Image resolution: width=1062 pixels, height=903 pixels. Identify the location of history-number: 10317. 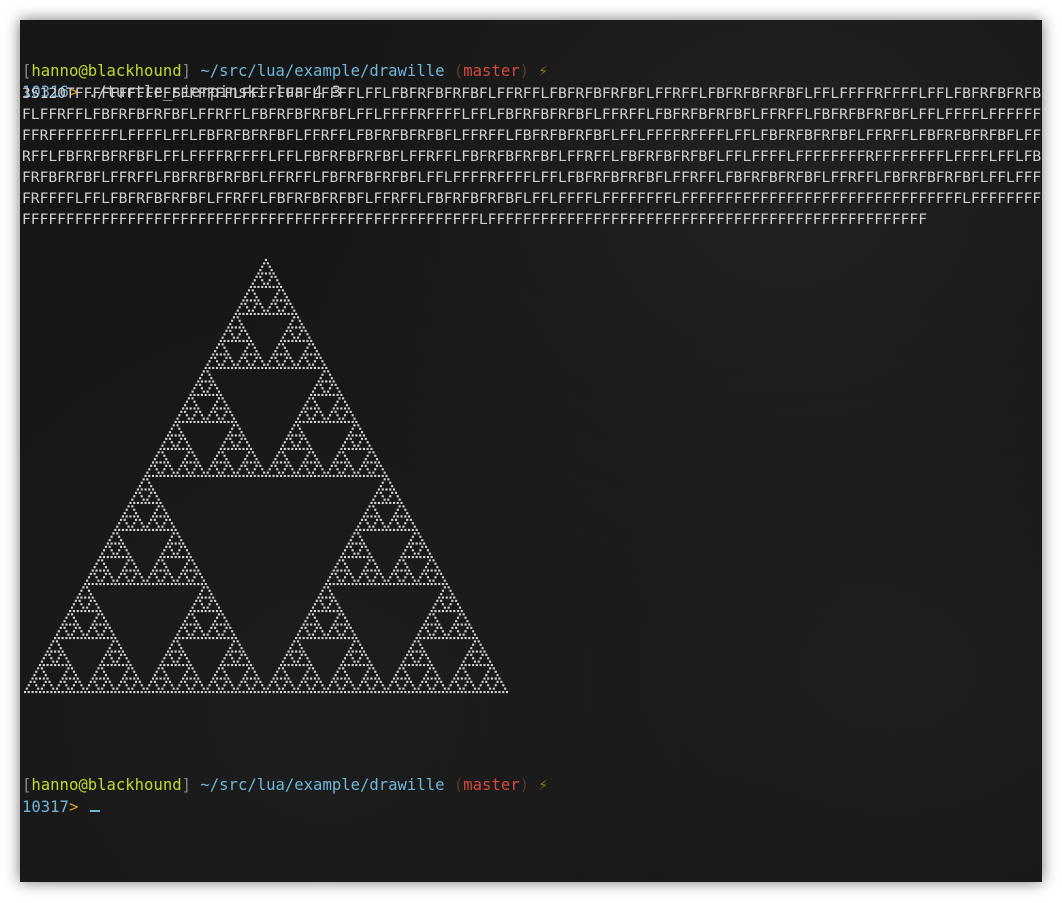
(45, 807).